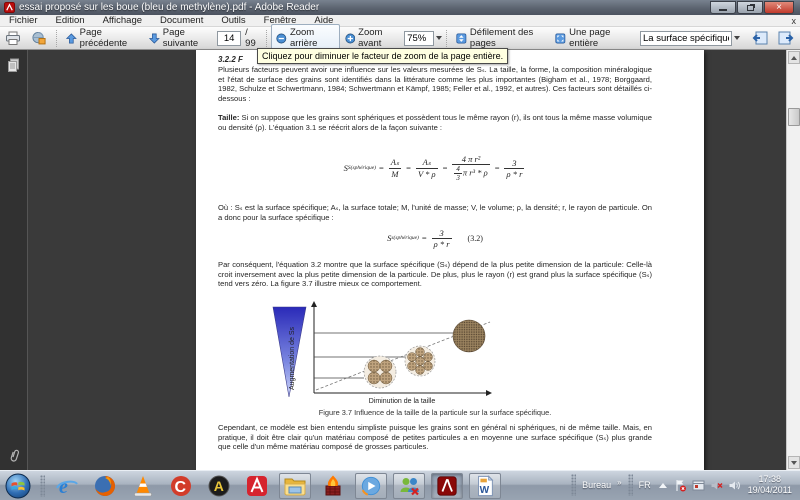 This screenshot has width=800, height=500. Describe the element at coordinates (458, 178) in the screenshot. I see `fraction-denominator: 3` at that location.